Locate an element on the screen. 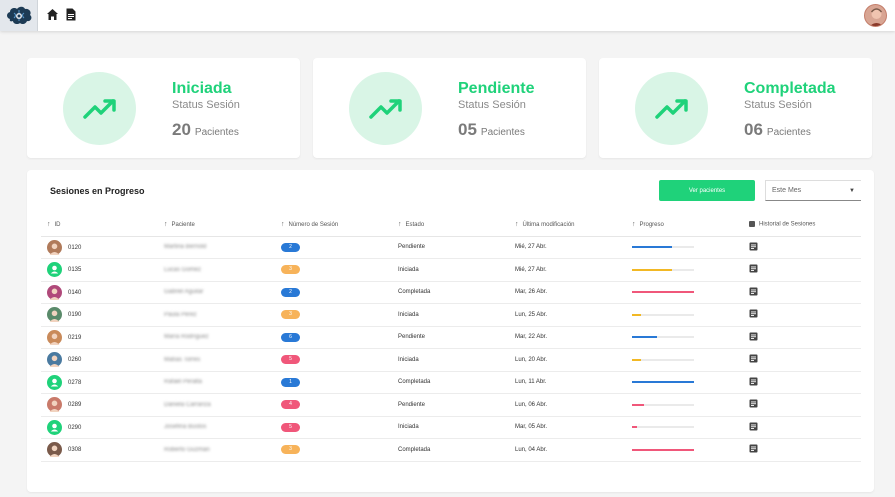  cell-session-number: 1 is located at coordinates (333, 382).